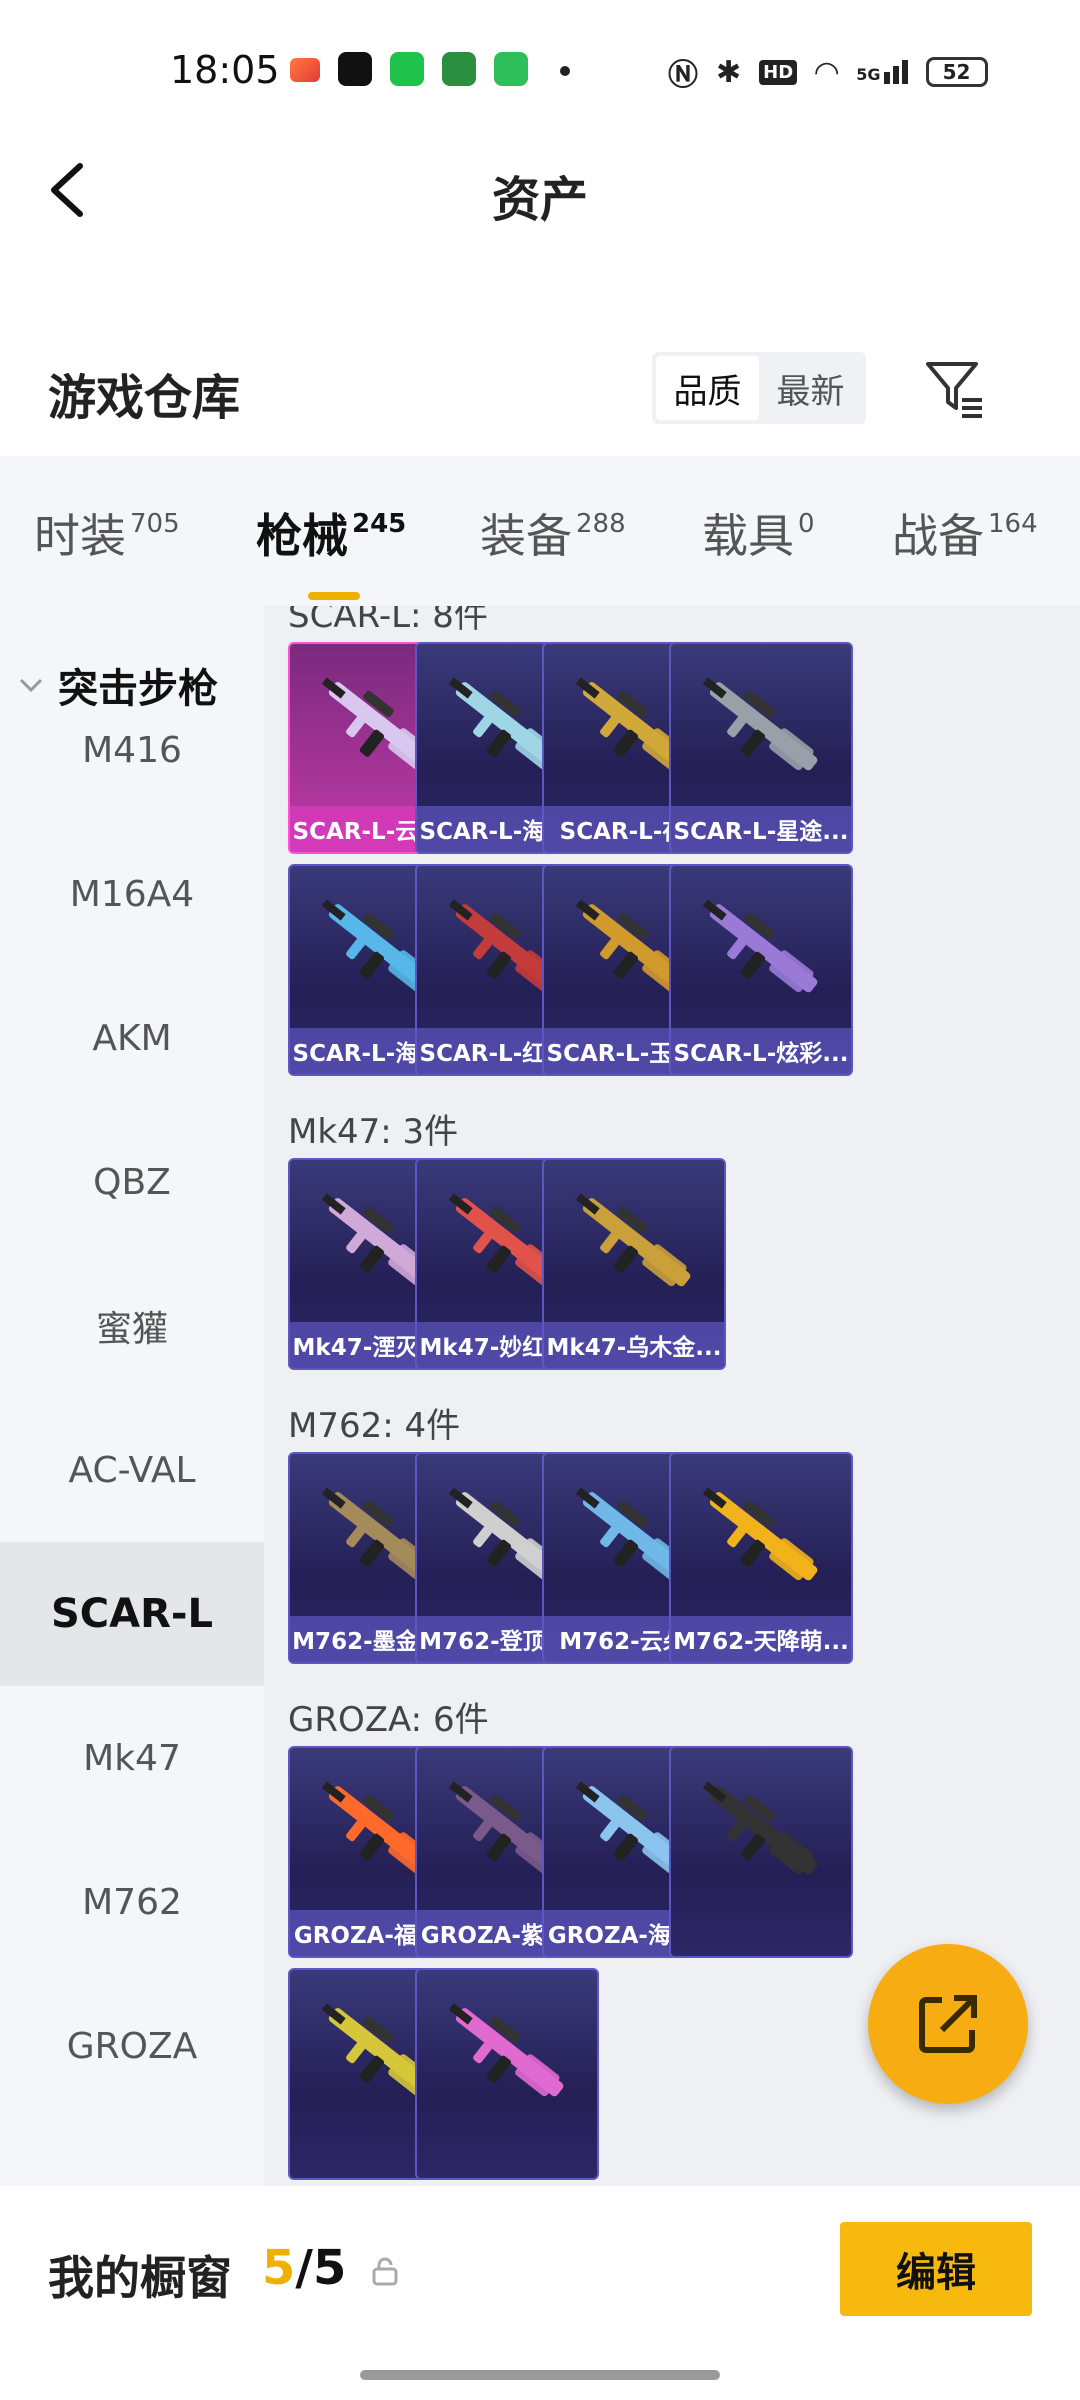 This screenshot has width=1080, height=2400. Describe the element at coordinates (225, 70) in the screenshot. I see `status-time: 18:05` at that location.